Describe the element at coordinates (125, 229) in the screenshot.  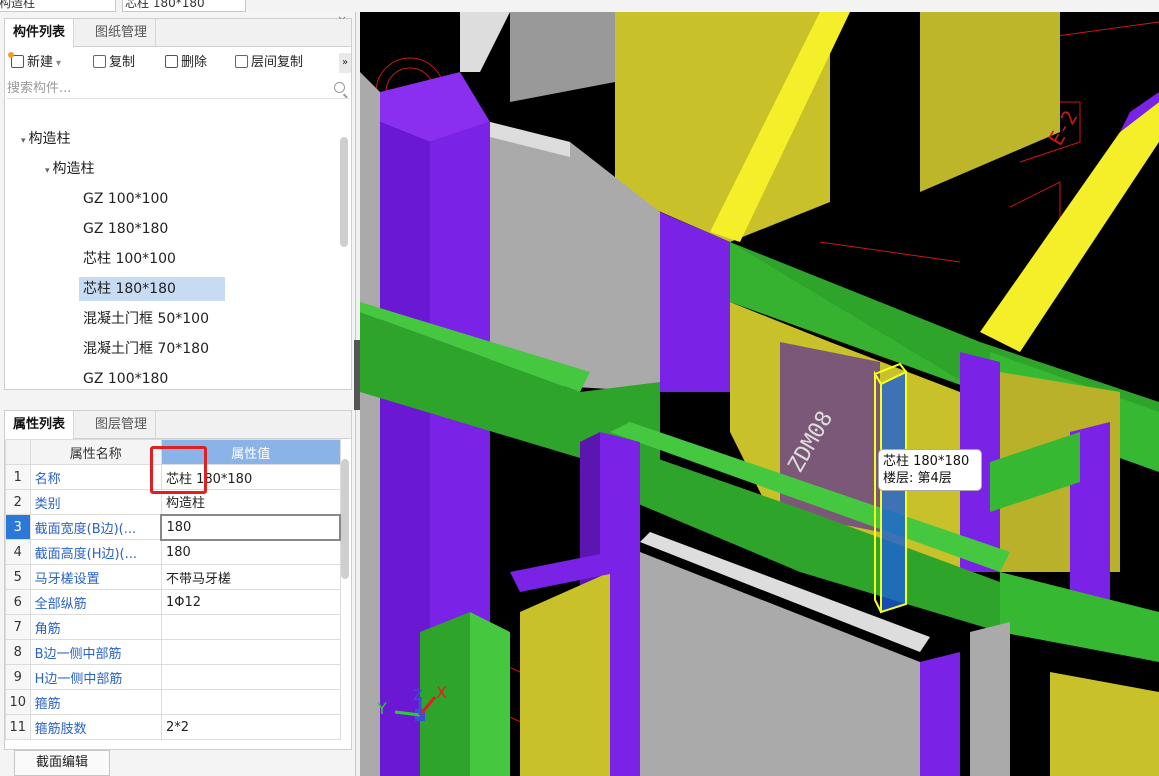
I see `tree-item: GZ 180*180` at that location.